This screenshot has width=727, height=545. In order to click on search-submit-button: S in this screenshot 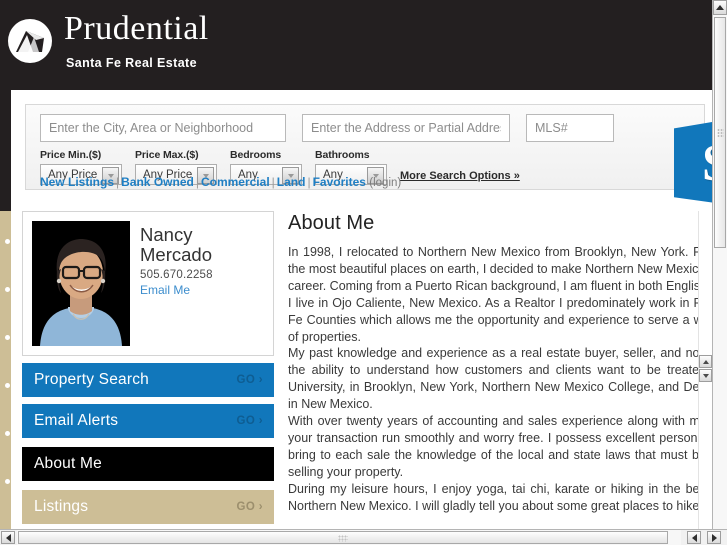, I will do `click(693, 162)`.